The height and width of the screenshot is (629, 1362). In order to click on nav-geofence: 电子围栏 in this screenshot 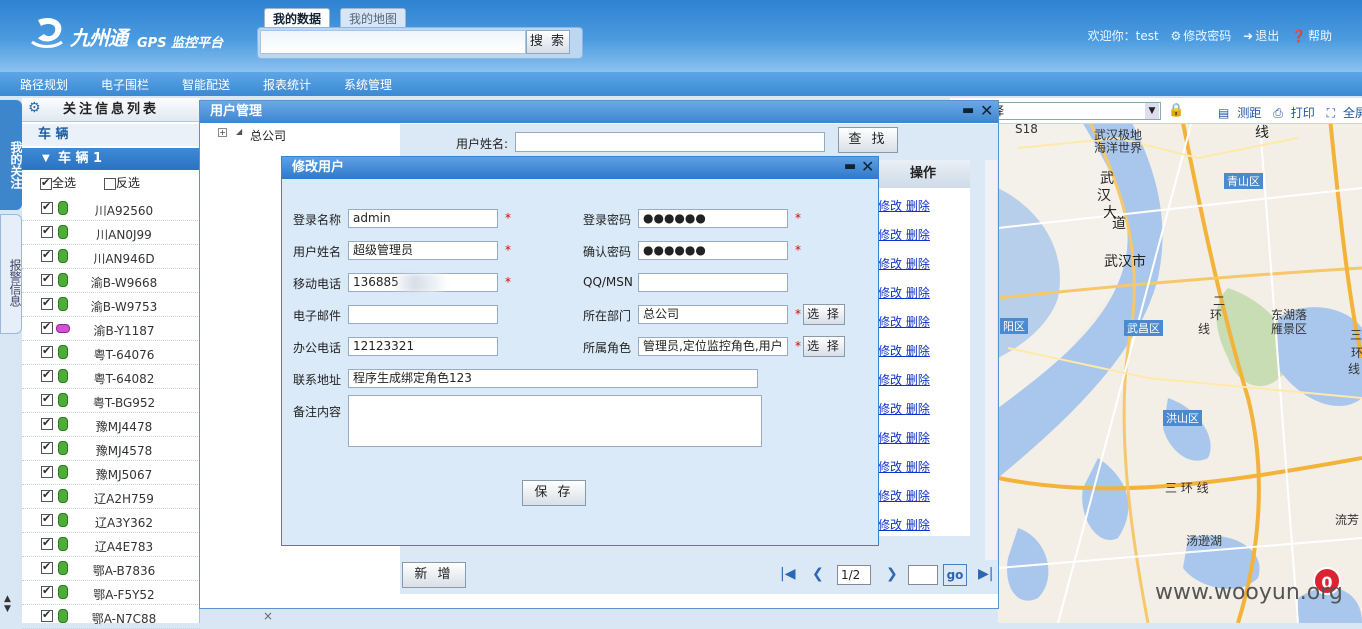, I will do `click(125, 84)`.